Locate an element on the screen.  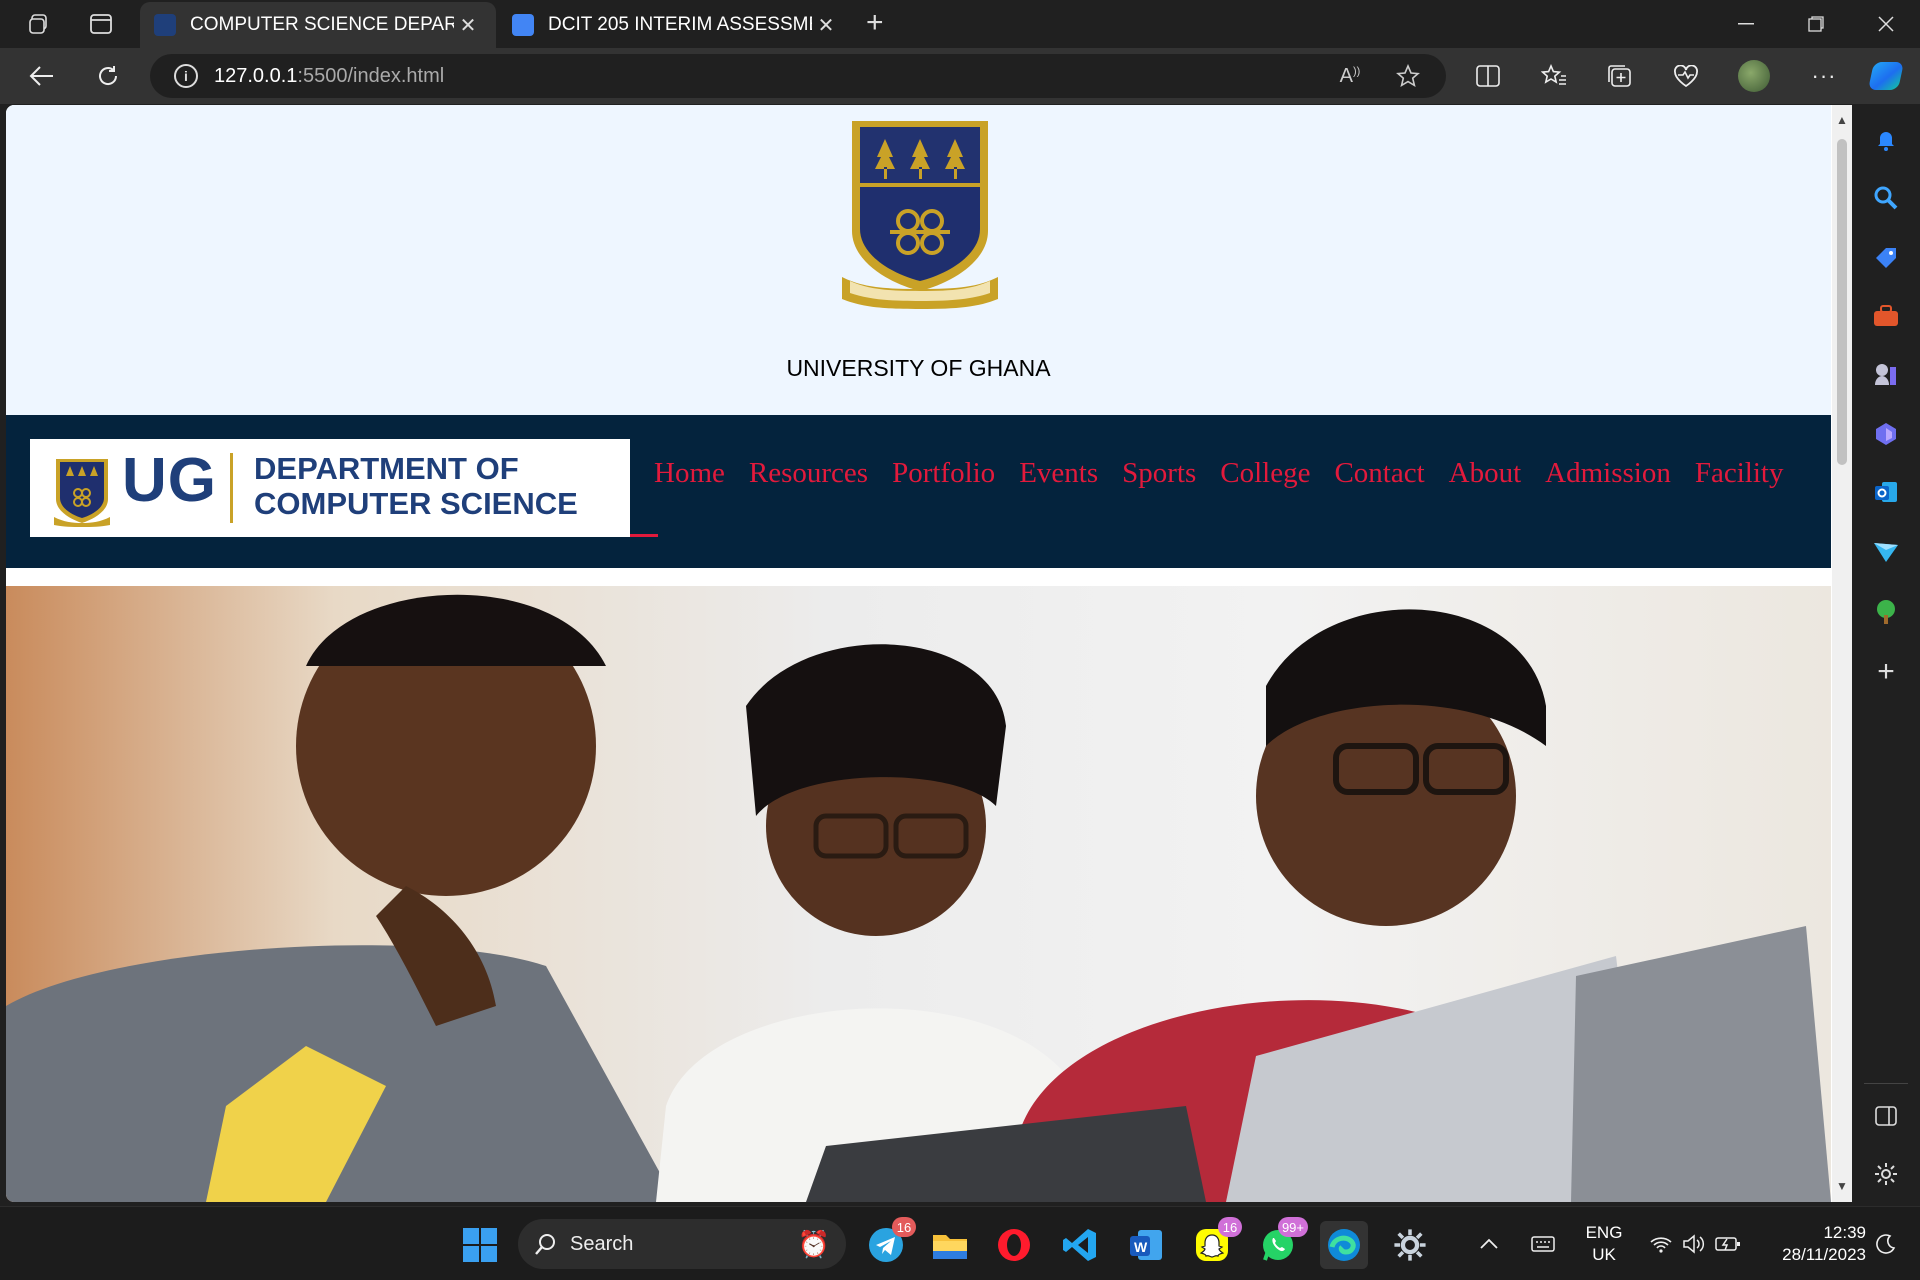
more-options-icon: ··· is located at coordinates (1824, 76).